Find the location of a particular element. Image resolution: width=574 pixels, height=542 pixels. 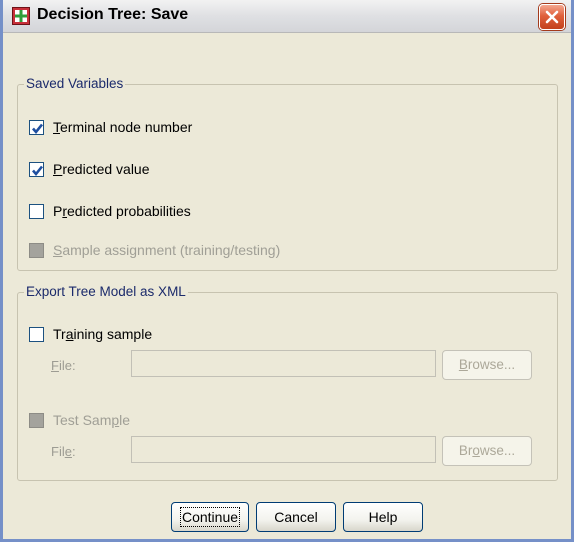

predicted-value-option: Predicted value is located at coordinates (89, 169).